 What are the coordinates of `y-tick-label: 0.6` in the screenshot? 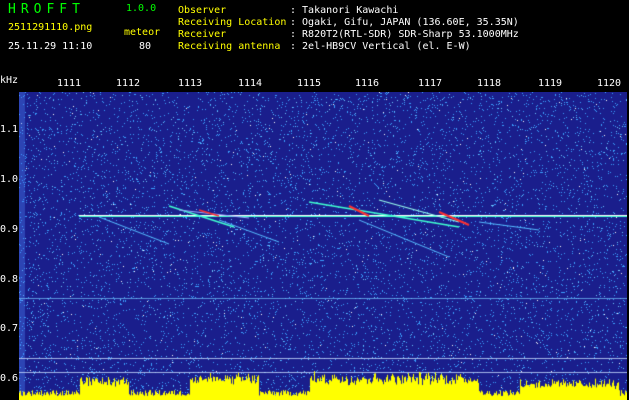 It's located at (9, 378).